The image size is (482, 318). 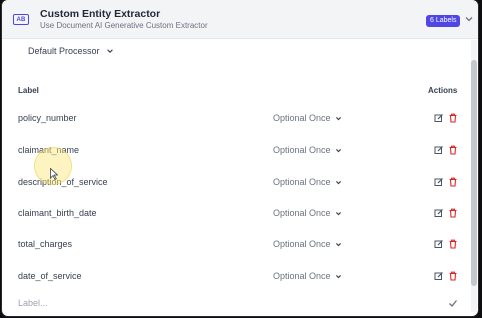 What do you see at coordinates (50, 276) in the screenshot?
I see `row-label: date_of_service` at bounding box center [50, 276].